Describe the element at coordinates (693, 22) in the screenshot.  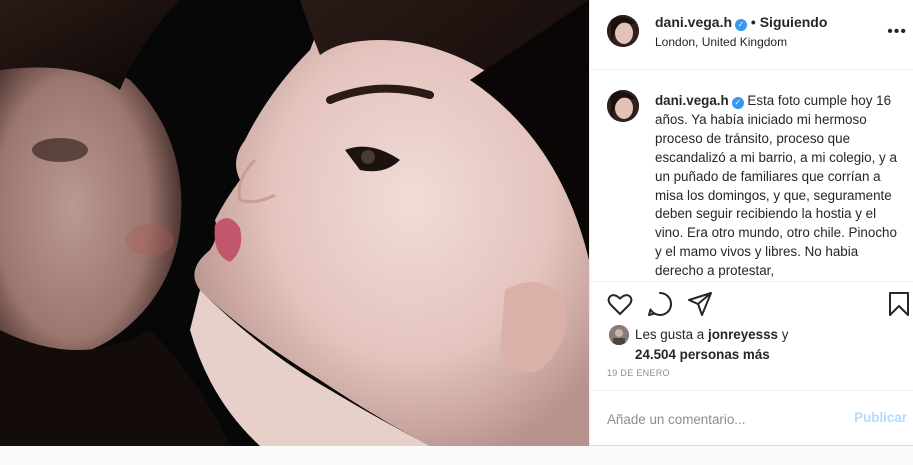
I see `author-username: dani.vega.h` at that location.